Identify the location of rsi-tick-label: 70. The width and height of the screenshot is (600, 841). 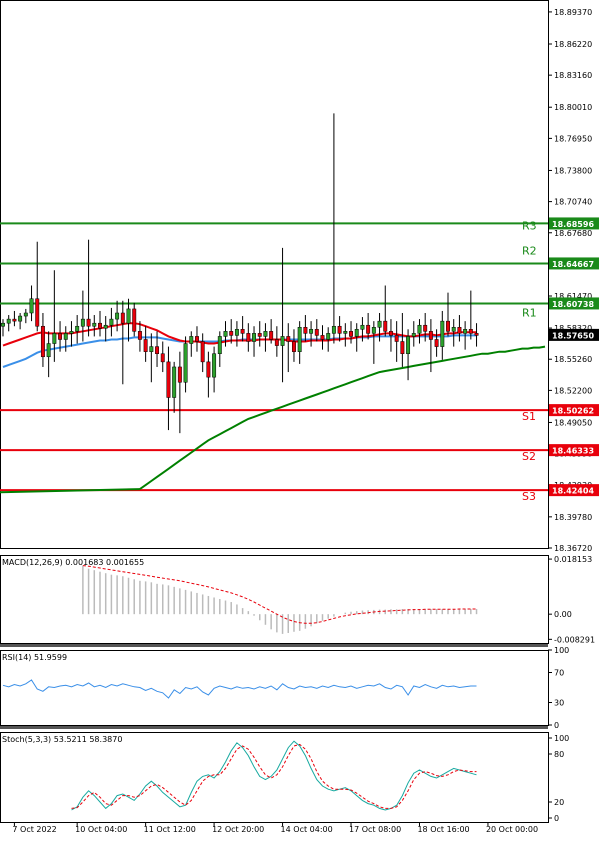
(559, 673).